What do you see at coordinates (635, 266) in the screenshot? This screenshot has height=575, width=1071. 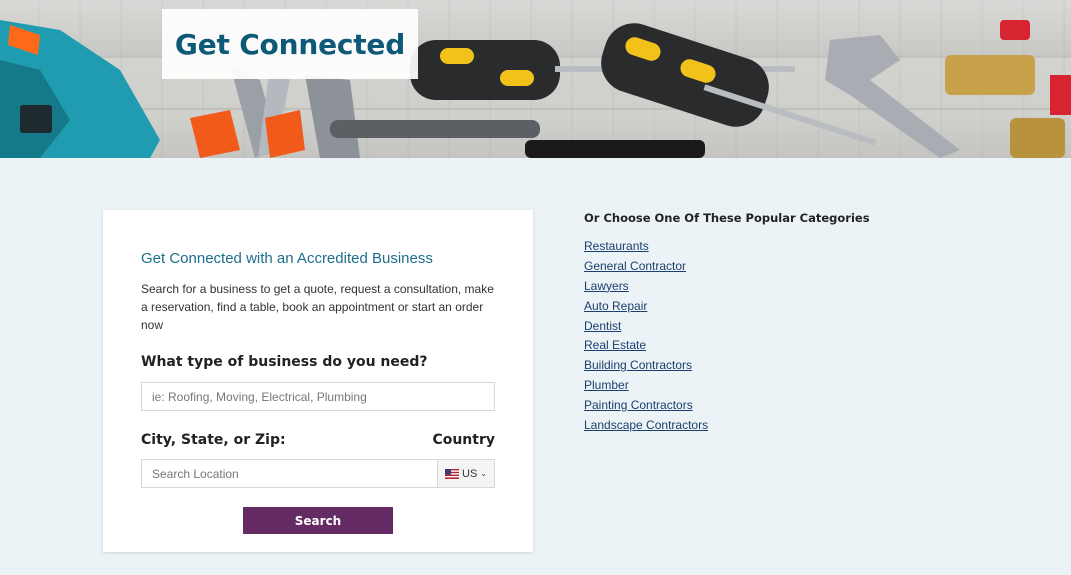 I see `category-link-general-contractor: General Contractor` at bounding box center [635, 266].